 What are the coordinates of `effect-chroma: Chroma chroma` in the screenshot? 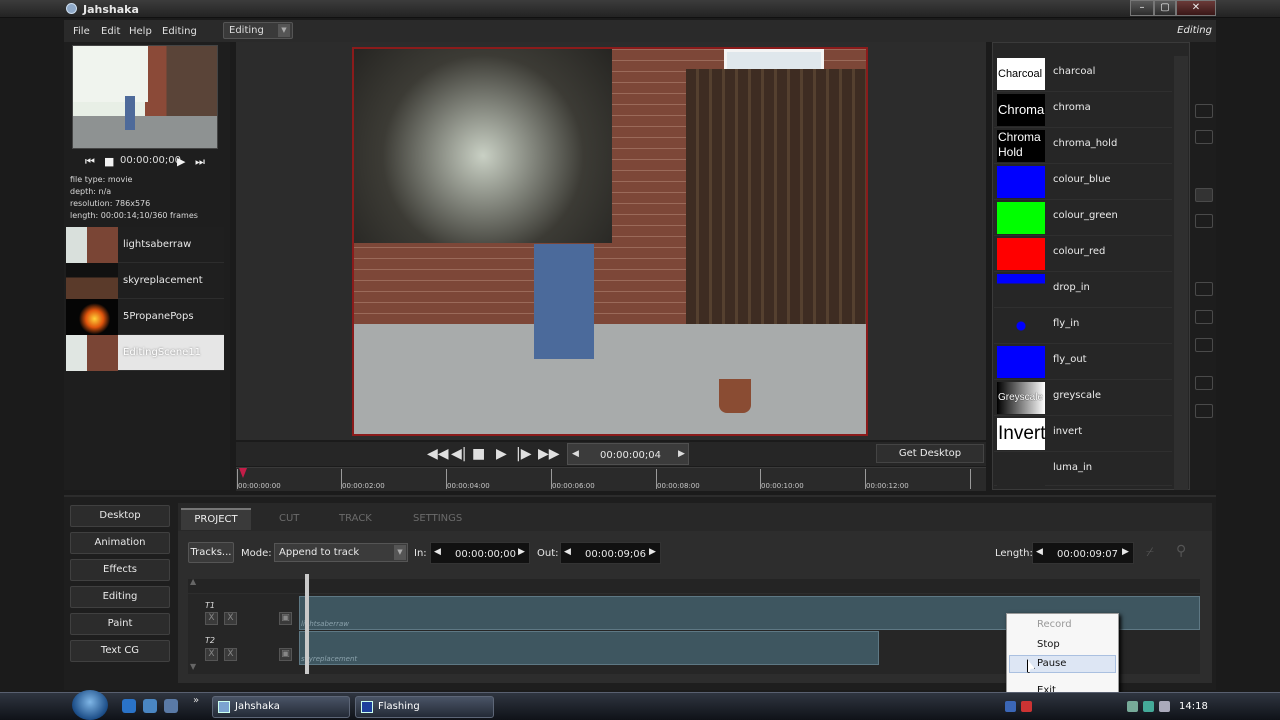 It's located at (1083, 110).